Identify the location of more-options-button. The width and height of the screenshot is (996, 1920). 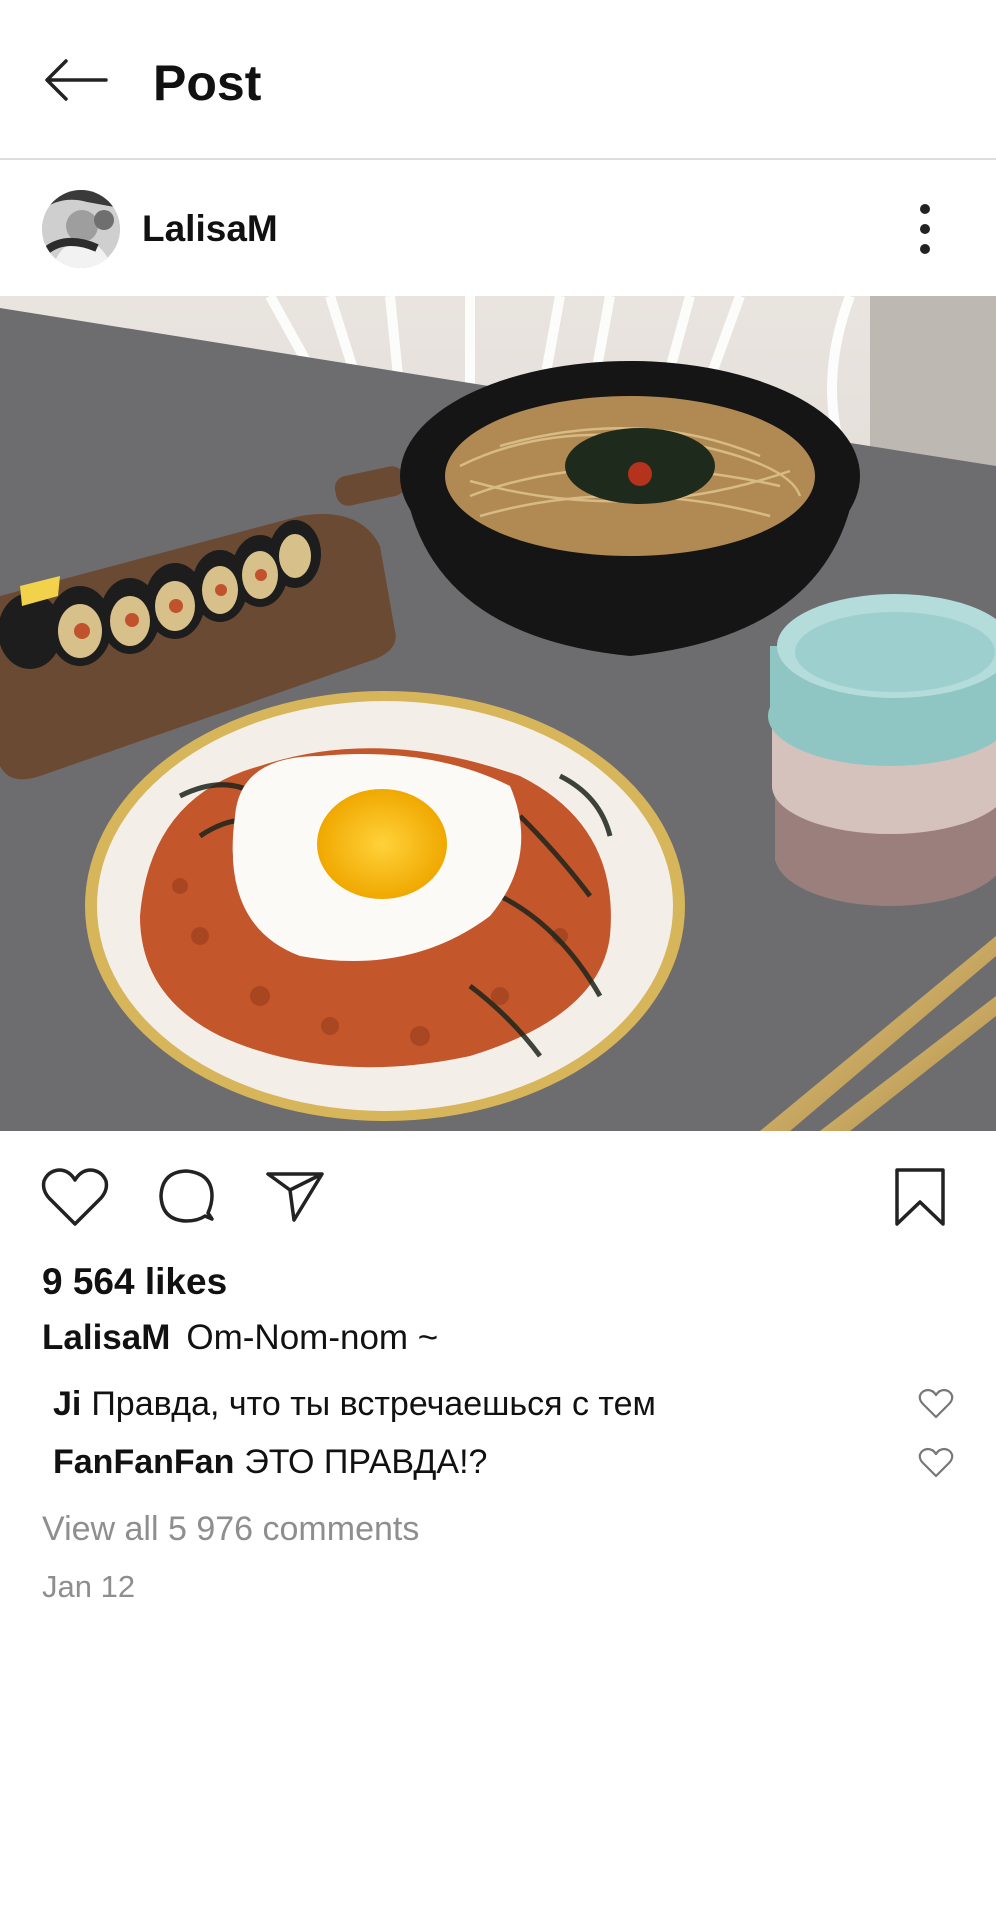
(925, 229).